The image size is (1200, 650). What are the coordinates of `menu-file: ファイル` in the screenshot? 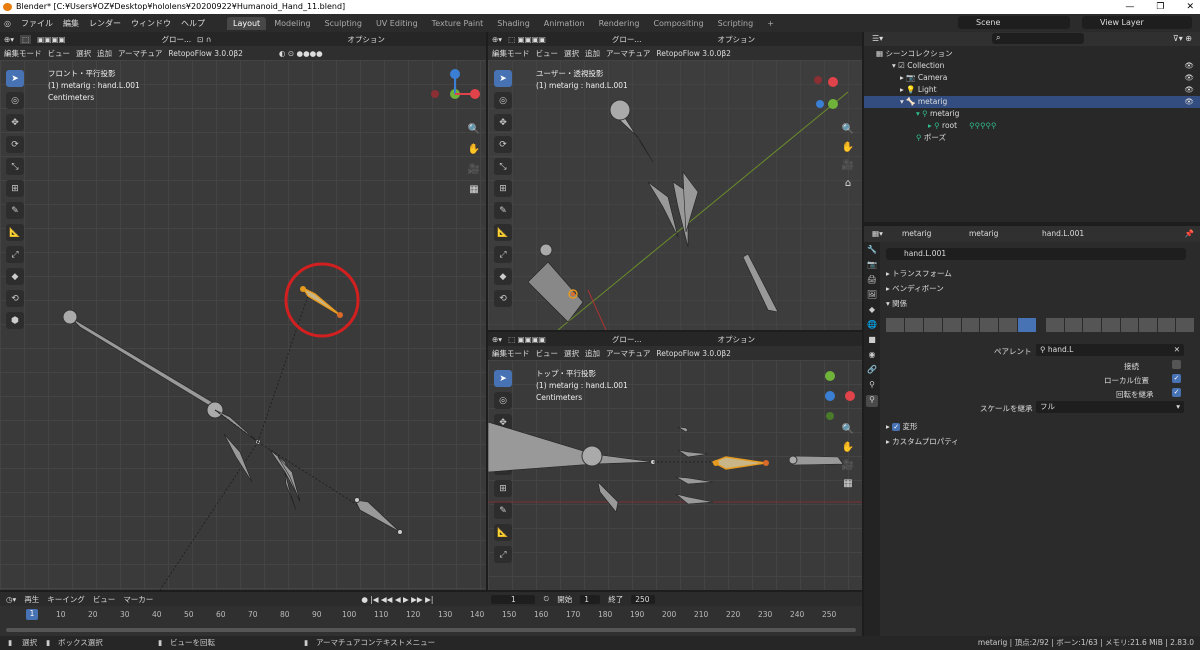 It's located at (37, 23).